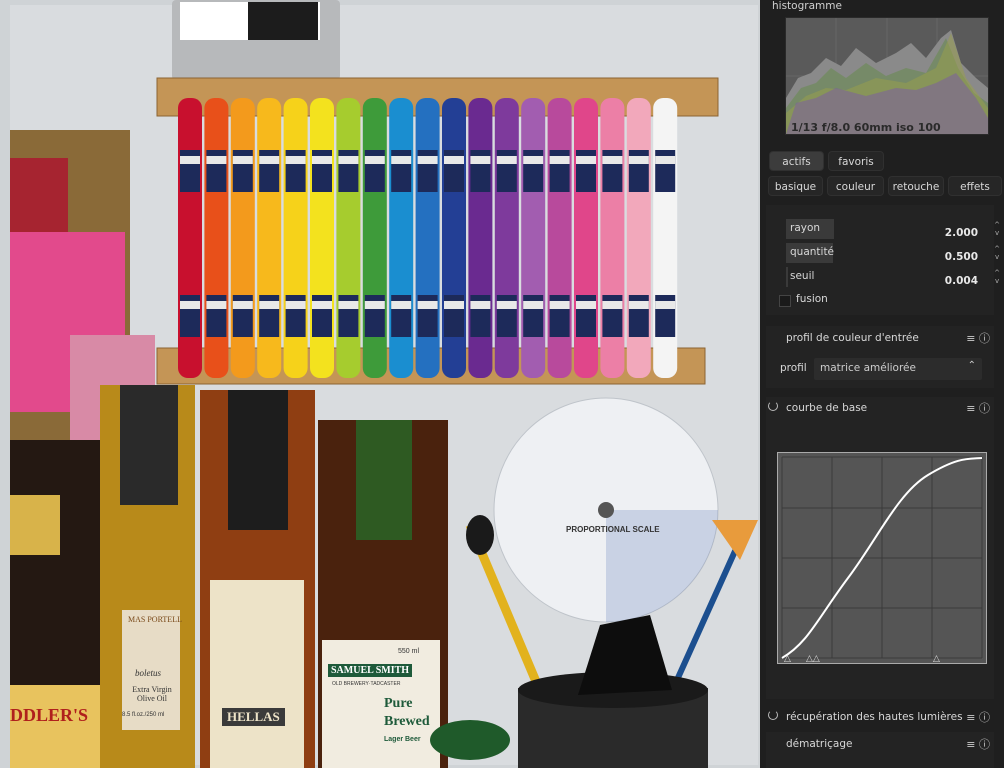  What do you see at coordinates (370, 670) in the screenshot?
I see `beer-brand: SAMUEL SMITH` at bounding box center [370, 670].